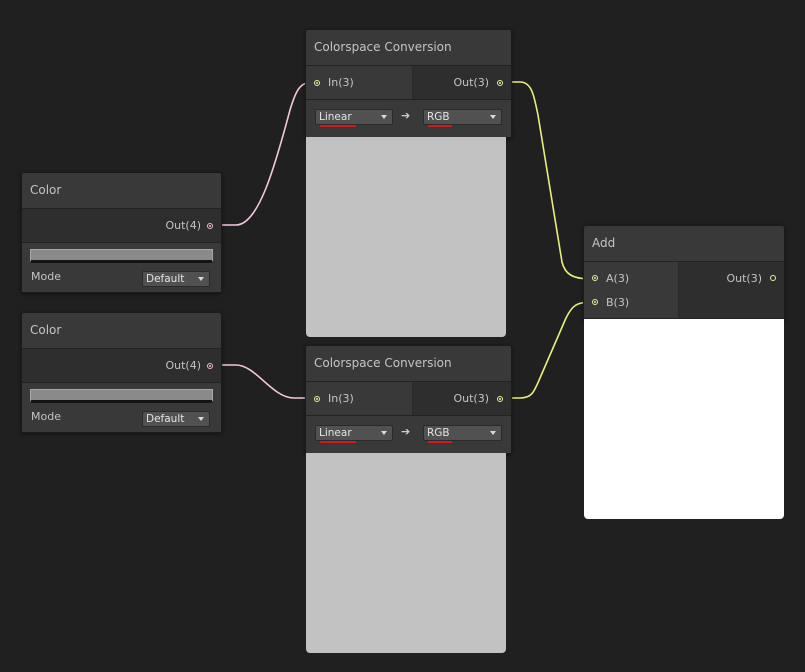 Image resolution: width=805 pixels, height=672 pixels. Describe the element at coordinates (471, 82) in the screenshot. I see `conversion-1-out-label: Out(3)` at that location.